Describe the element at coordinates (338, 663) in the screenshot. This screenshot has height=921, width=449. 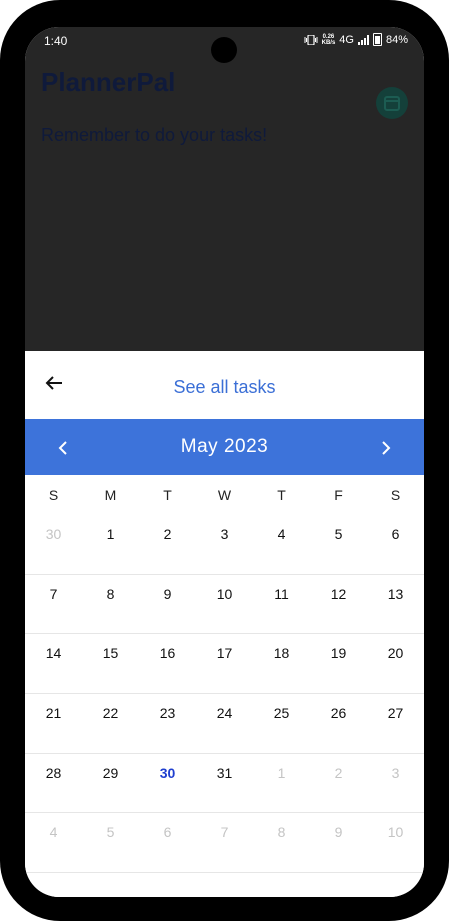
I see `calendar-day: 19` at that location.